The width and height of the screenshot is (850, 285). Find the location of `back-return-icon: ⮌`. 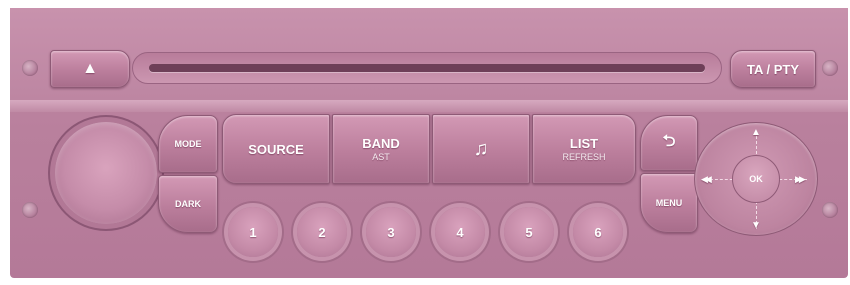

back-return-icon: ⮌ is located at coordinates (669, 141).